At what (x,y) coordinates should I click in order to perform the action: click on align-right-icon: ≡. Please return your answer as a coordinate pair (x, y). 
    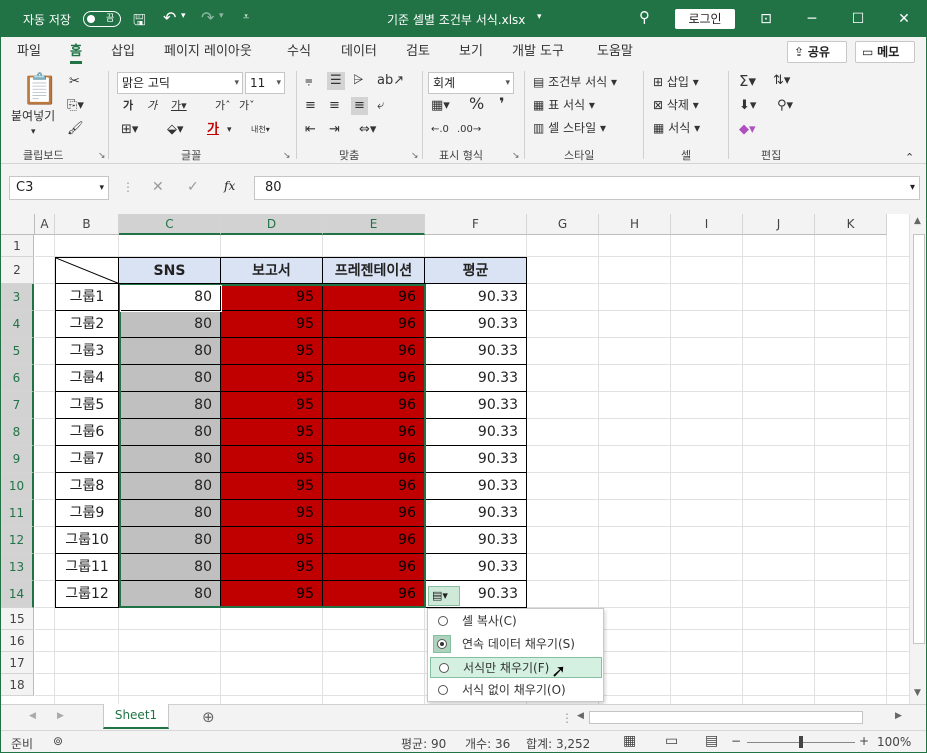
    Looking at the image, I should click on (359, 106).